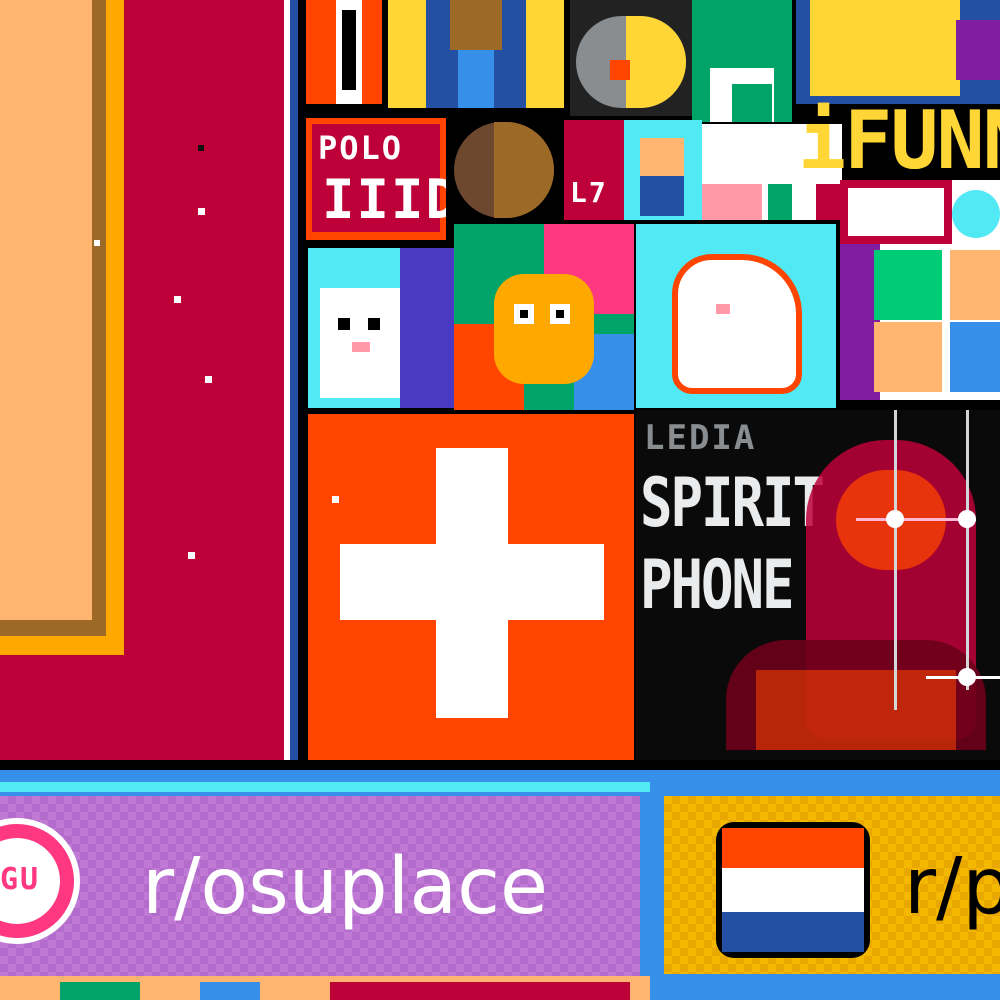  I want to click on nl-banner: r/p, so click(832, 885).